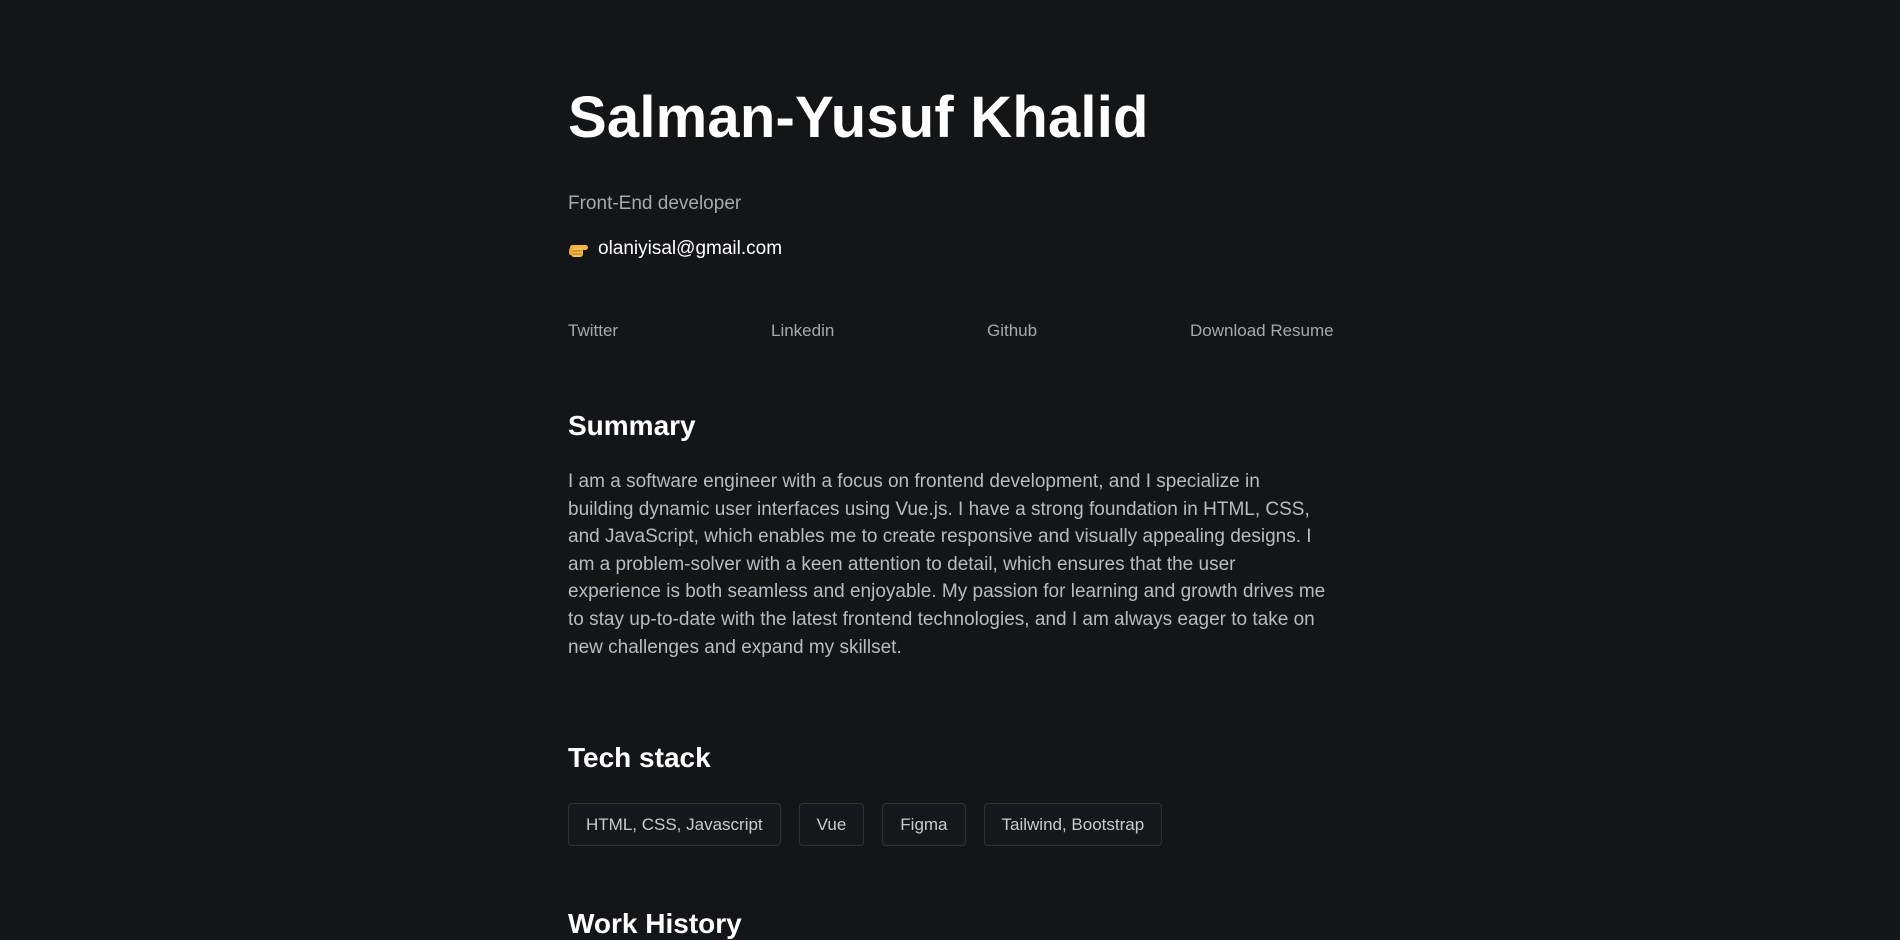 The width and height of the screenshot is (1900, 940). What do you see at coordinates (655, 923) in the screenshot?
I see `work-history-heading: Work History` at bounding box center [655, 923].